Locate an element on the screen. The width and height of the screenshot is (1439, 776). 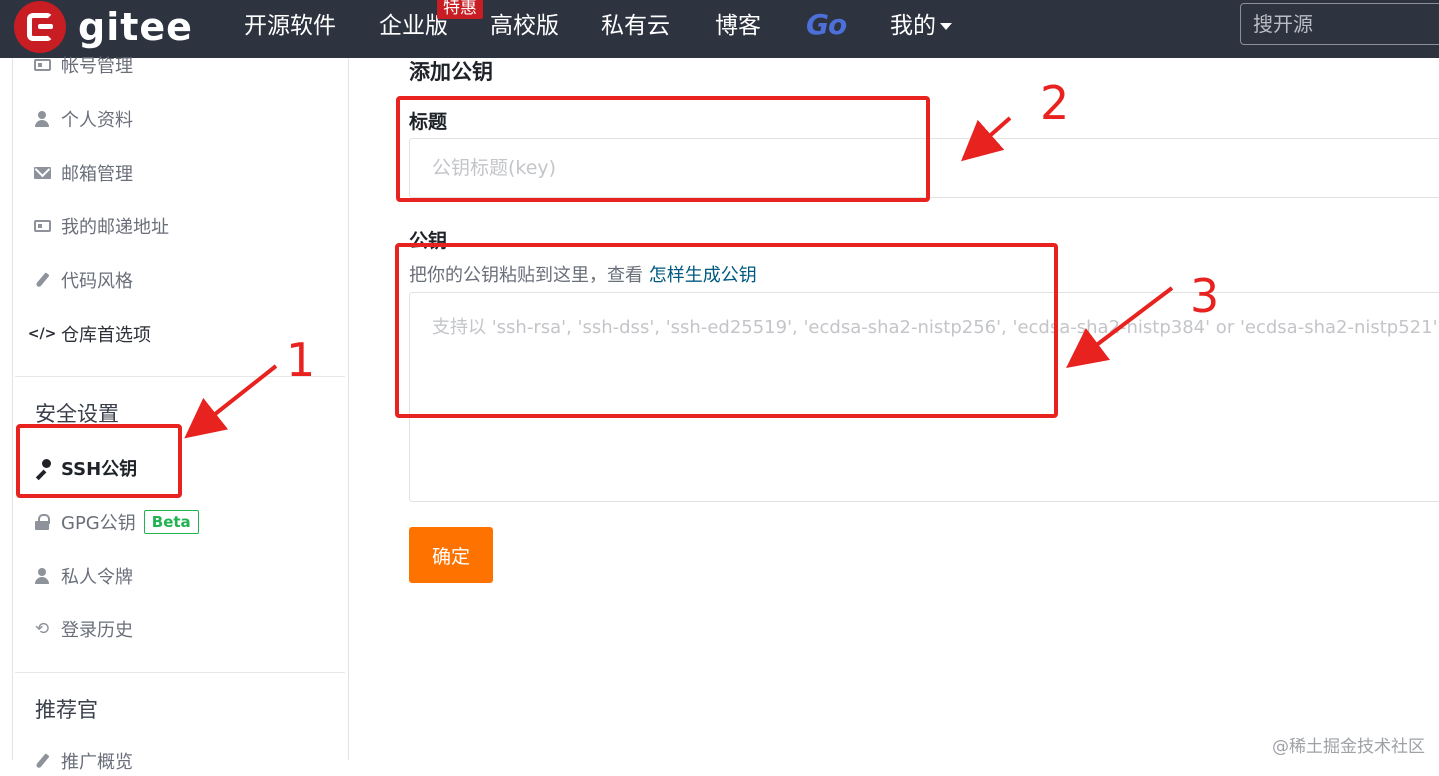
sidebar-item-label: 登录历史 is located at coordinates (97, 630).